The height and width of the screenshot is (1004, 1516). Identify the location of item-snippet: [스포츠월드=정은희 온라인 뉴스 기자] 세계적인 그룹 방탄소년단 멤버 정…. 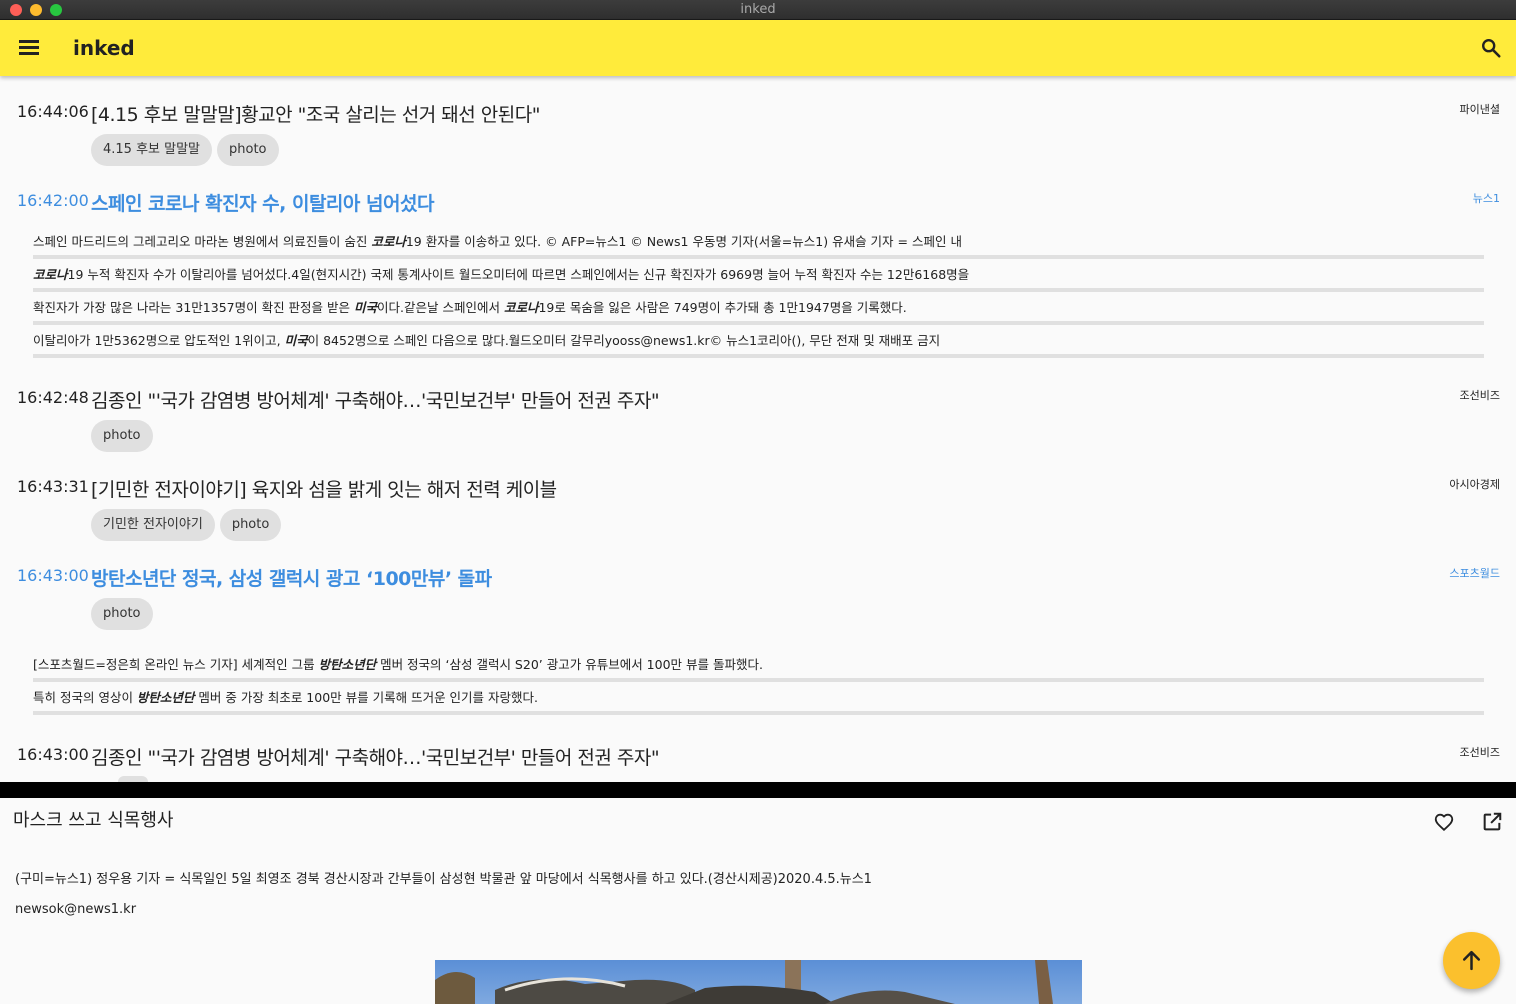
(398, 664).